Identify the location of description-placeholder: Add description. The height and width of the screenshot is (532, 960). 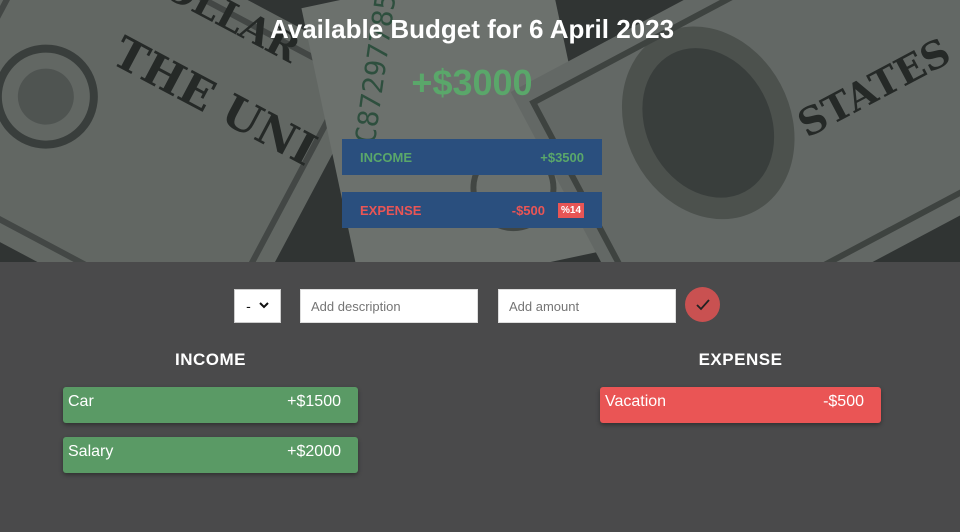
(356, 306).